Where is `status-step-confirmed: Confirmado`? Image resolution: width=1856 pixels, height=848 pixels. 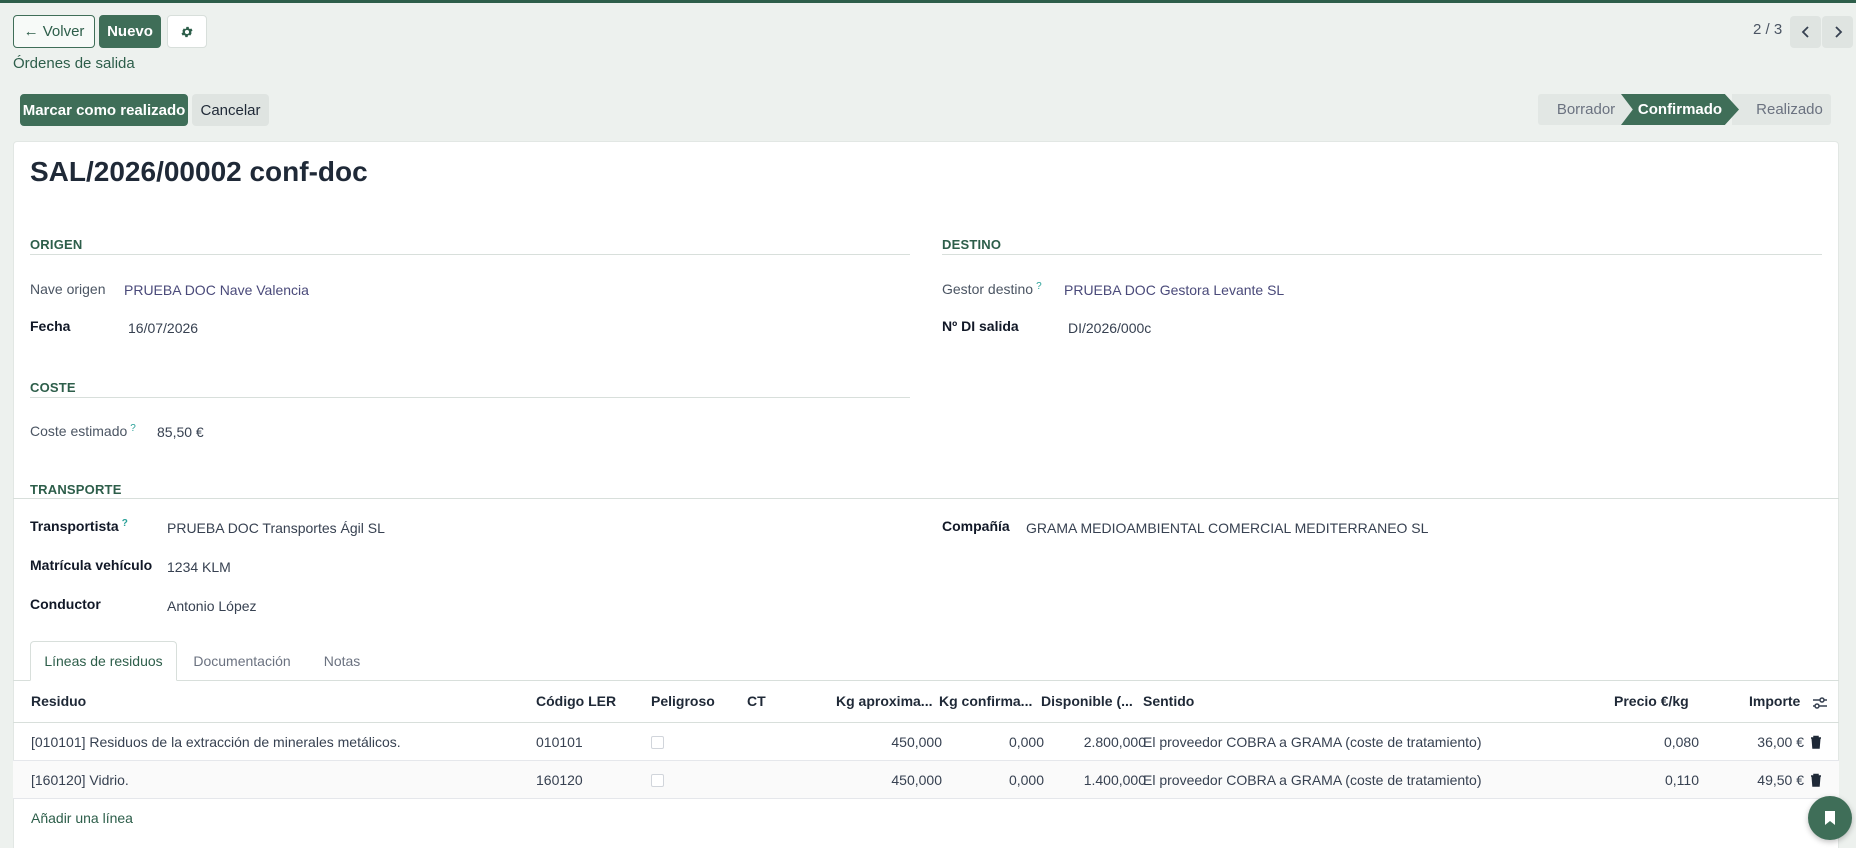 status-step-confirmed: Confirmado is located at coordinates (1680, 109).